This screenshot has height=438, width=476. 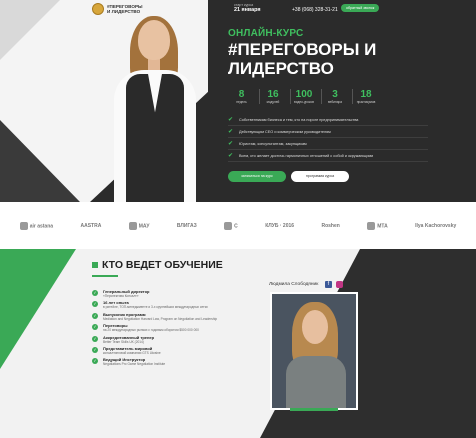 I want to click on partner-name: Ilya Kachorovsky, so click(x=436, y=225).